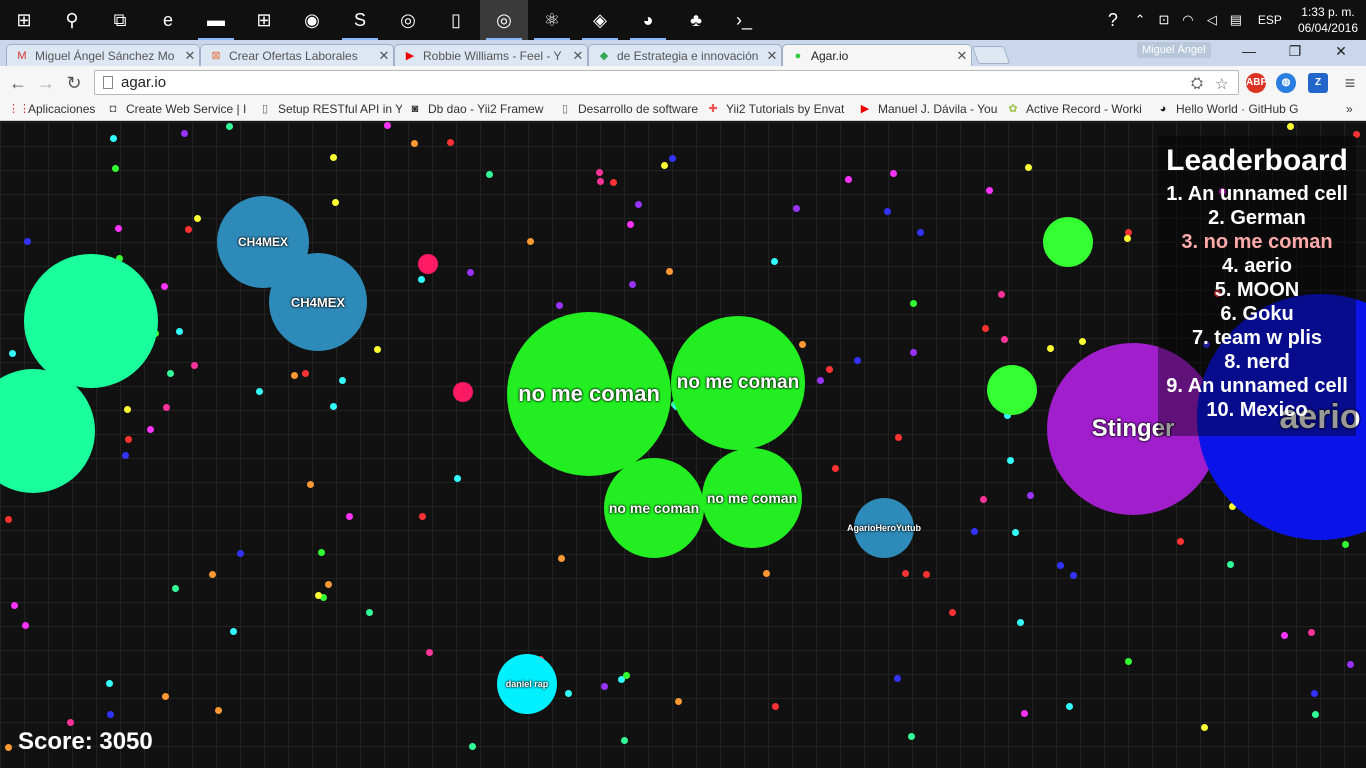 The width and height of the screenshot is (1366, 768). I want to click on browser-tab: ◆ de Estrategia e innovación ✕, so click(685, 55).